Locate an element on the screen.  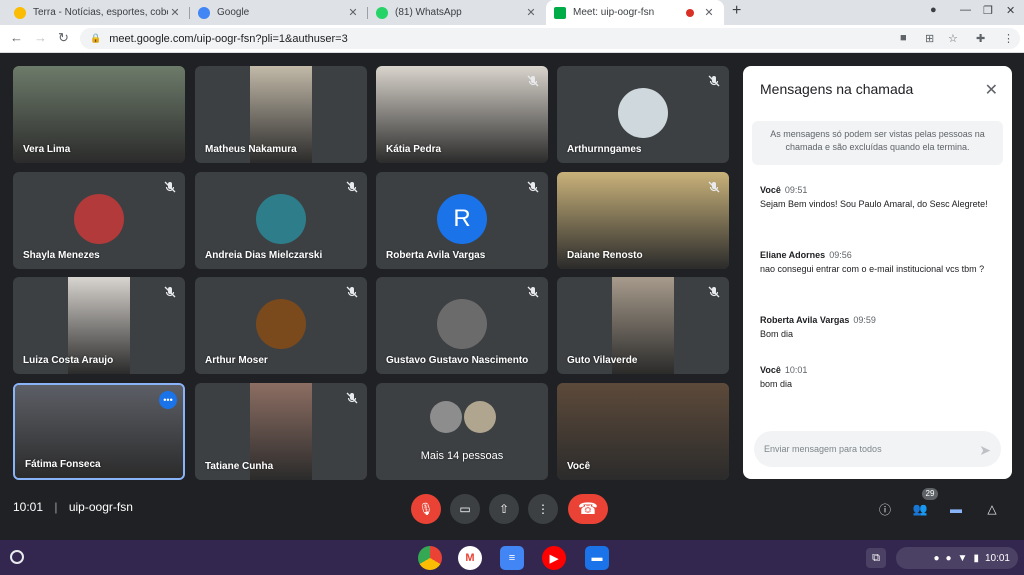
tab-terra: Terra - Notícias, esportes, cobertu ✕ is located at coordinates (98, 12).